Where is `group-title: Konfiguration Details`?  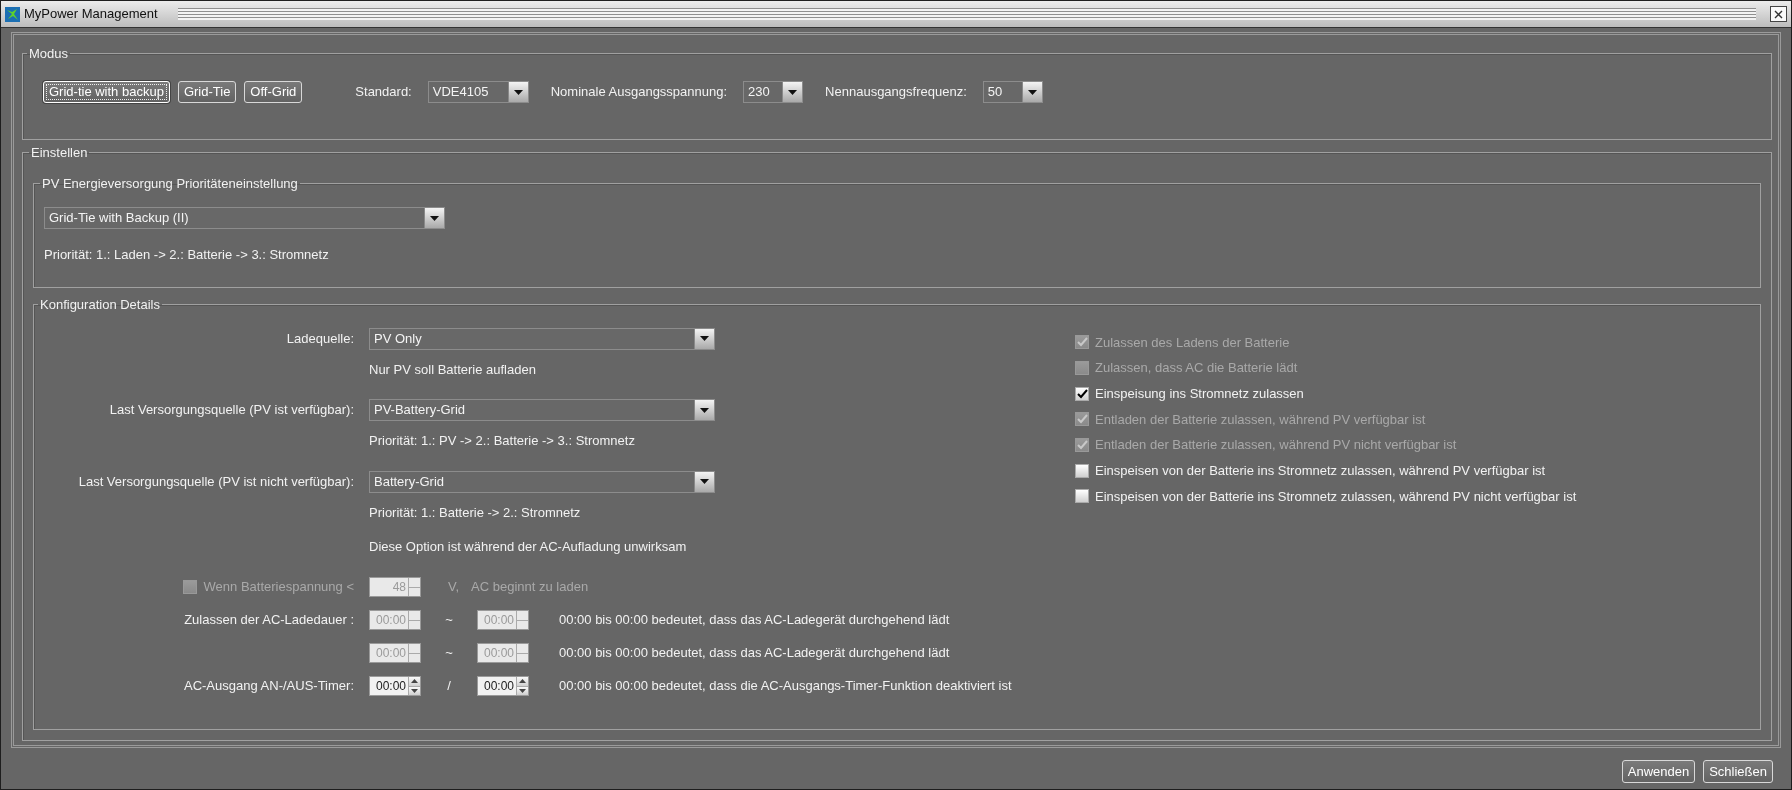 group-title: Konfiguration Details is located at coordinates (100, 304).